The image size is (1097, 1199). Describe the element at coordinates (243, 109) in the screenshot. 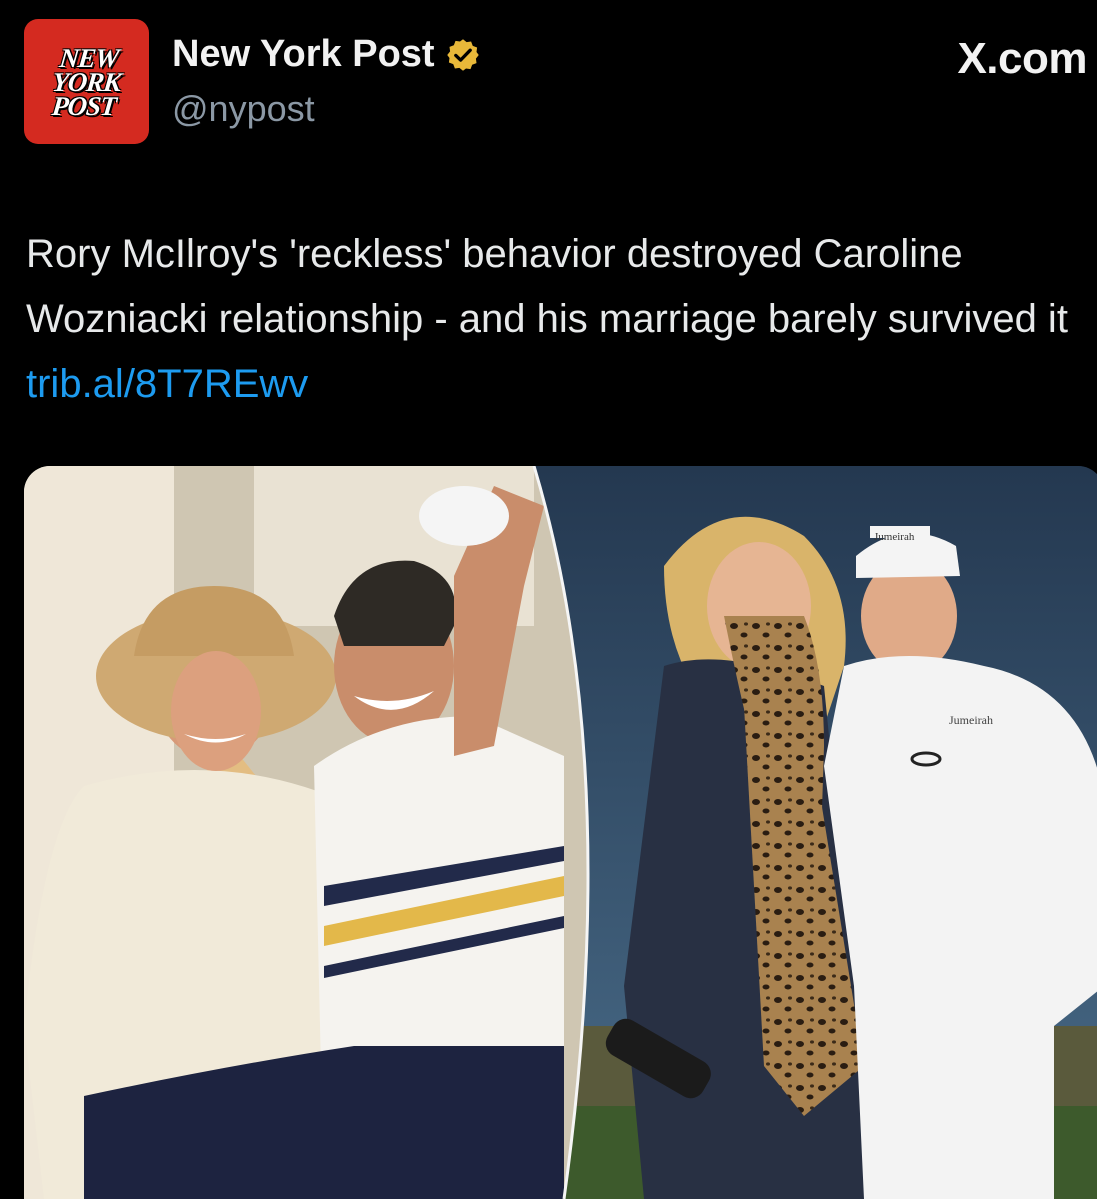

I see `handle: @nypost` at that location.